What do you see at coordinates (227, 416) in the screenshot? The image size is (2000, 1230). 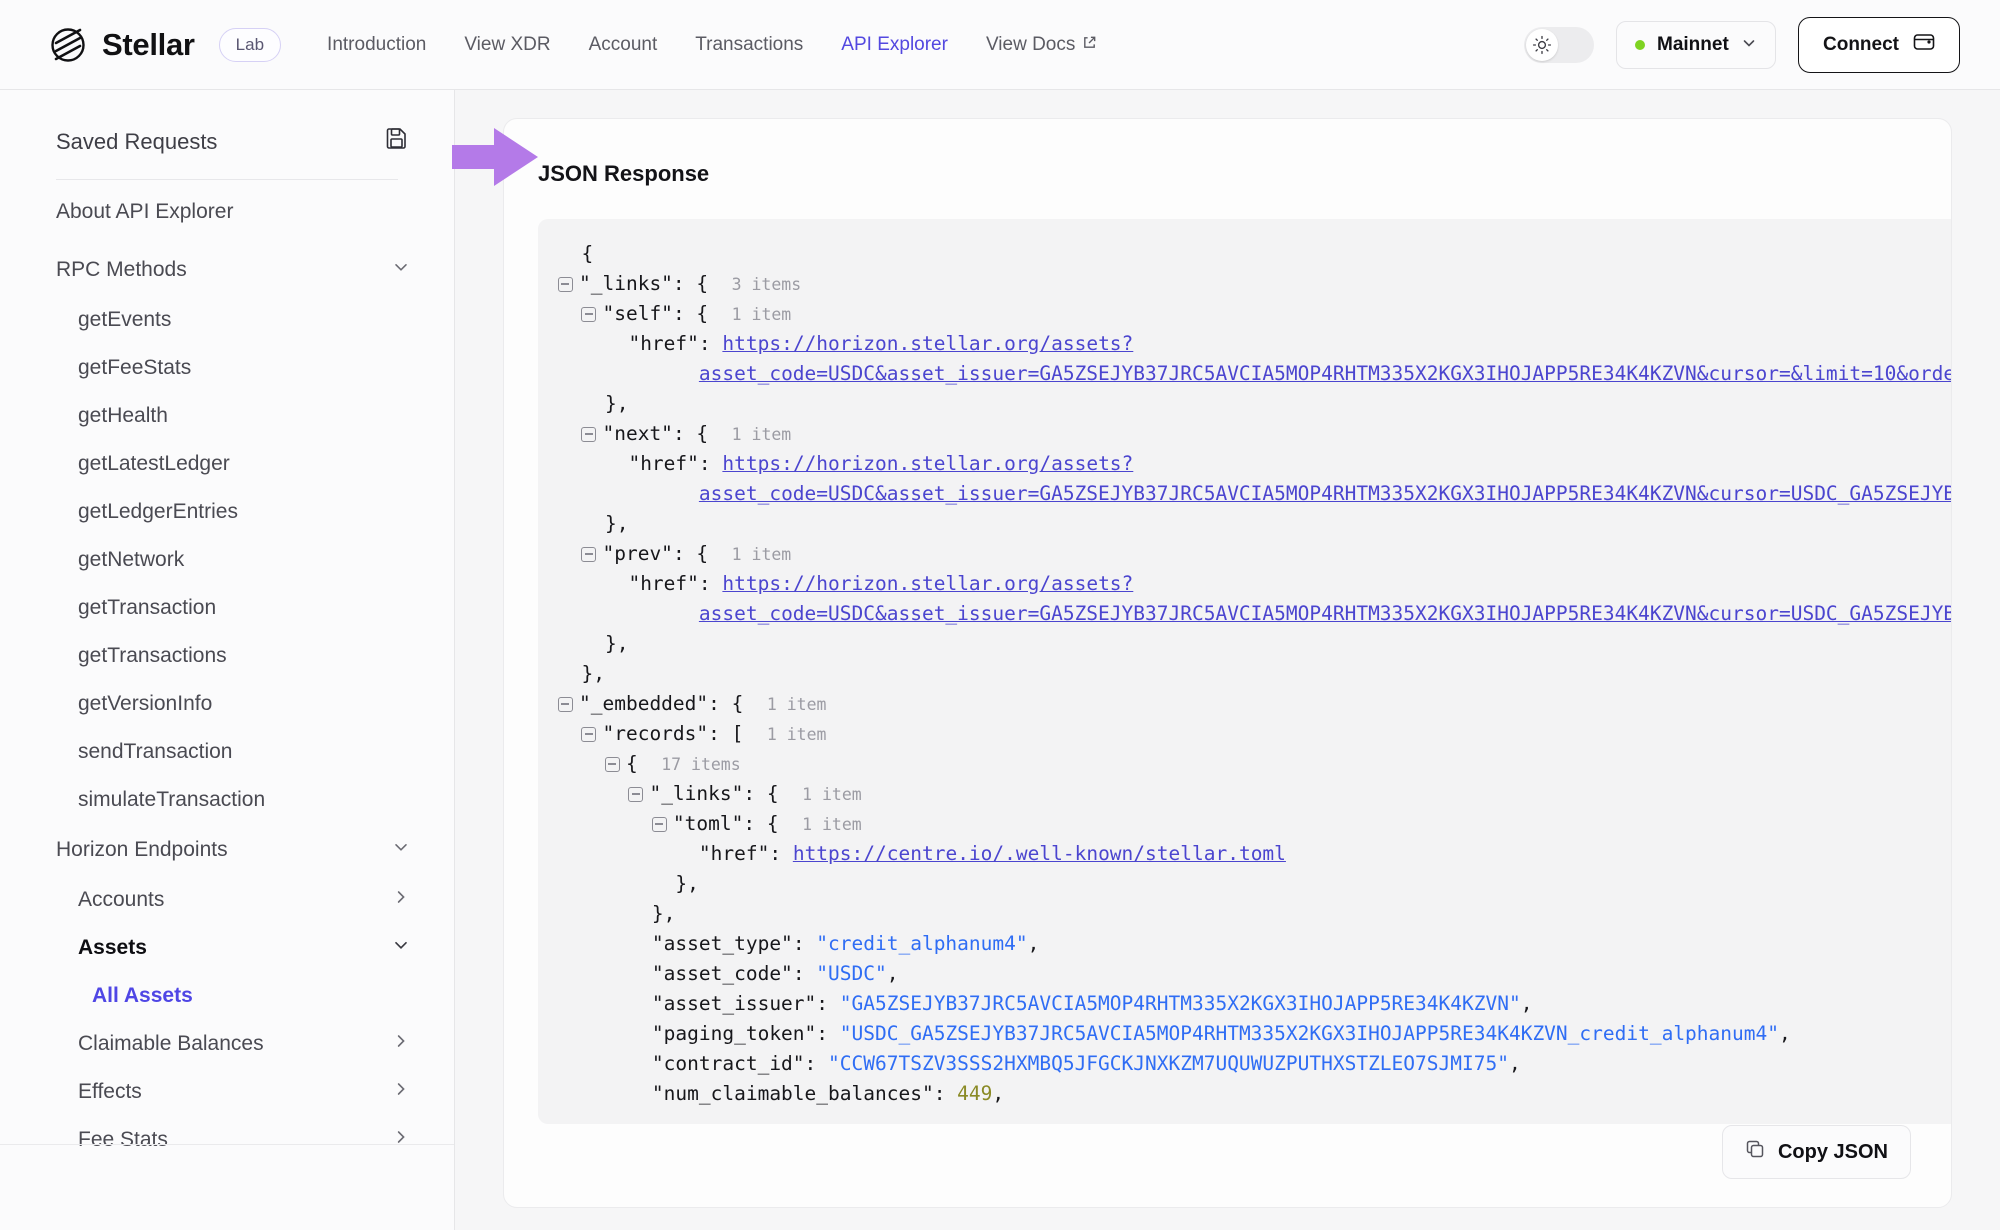 I see `sidebar-item-gethealth: getHealth` at bounding box center [227, 416].